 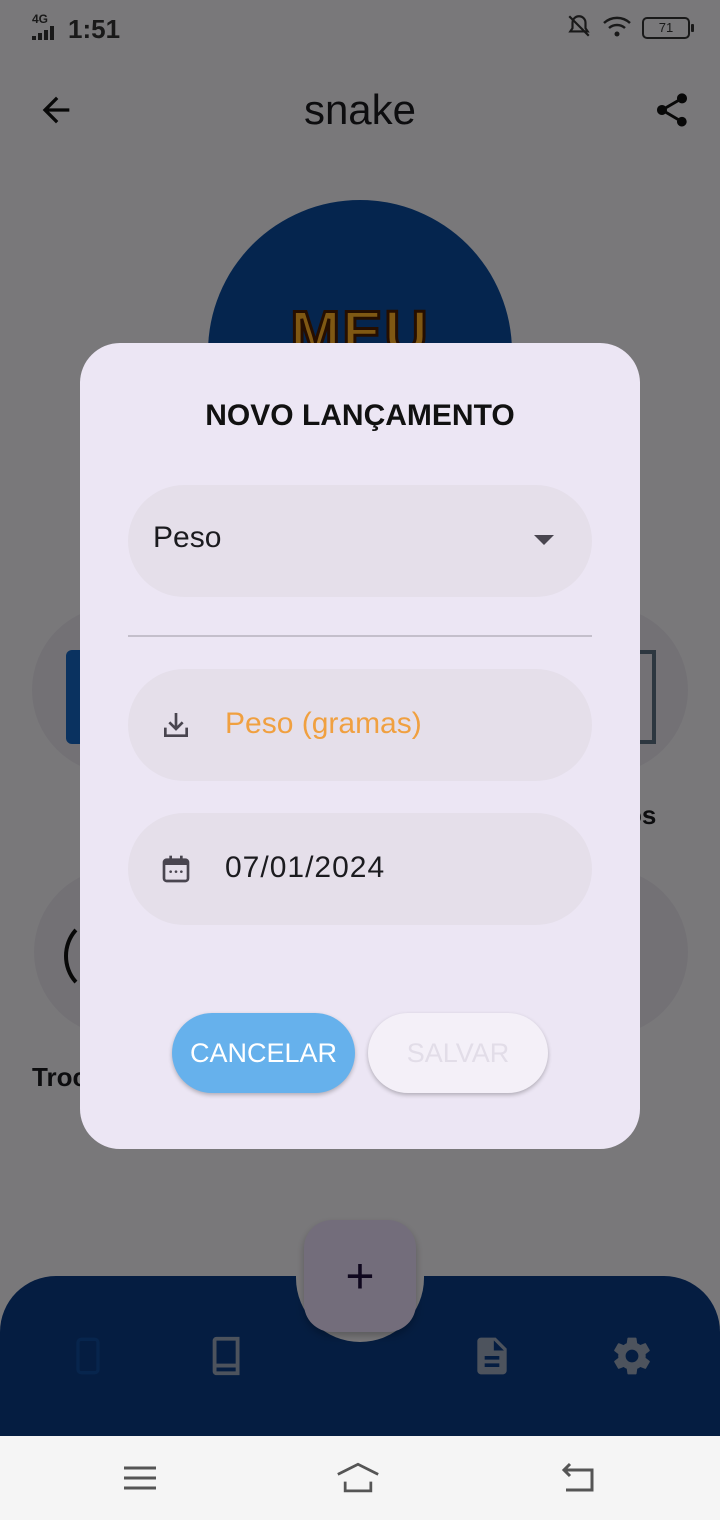 I want to click on system-home-button, so click(x=358, y=1478).